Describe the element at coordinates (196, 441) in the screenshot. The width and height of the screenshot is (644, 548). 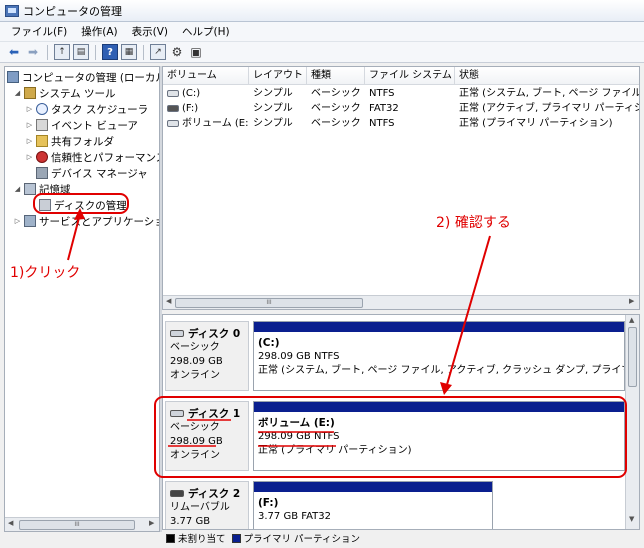
I see `disk-size: 298.09 GB` at that location.